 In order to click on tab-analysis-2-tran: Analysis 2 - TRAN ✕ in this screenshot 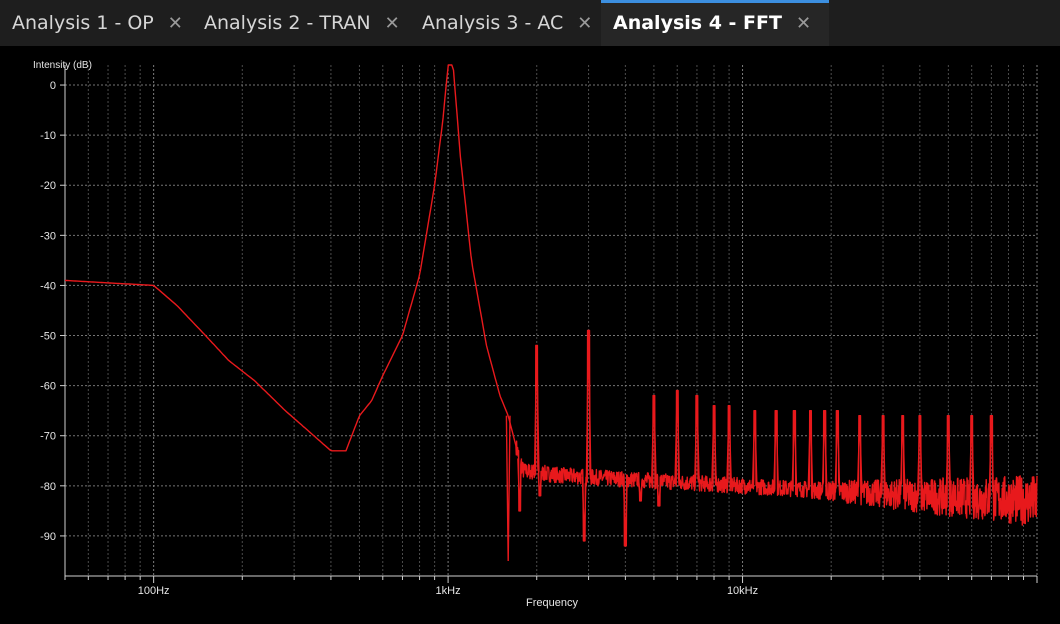, I will do `click(302, 23)`.